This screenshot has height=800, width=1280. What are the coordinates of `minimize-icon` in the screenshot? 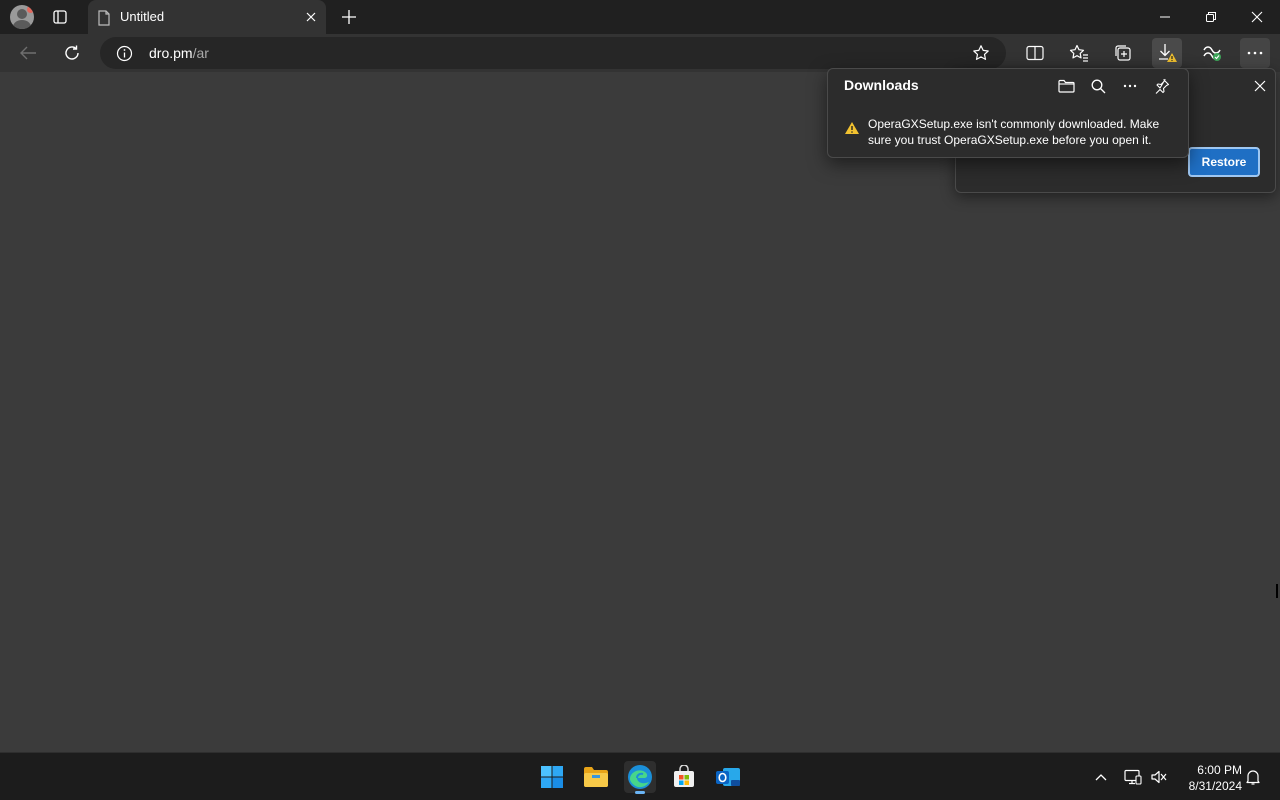 It's located at (1165, 17).